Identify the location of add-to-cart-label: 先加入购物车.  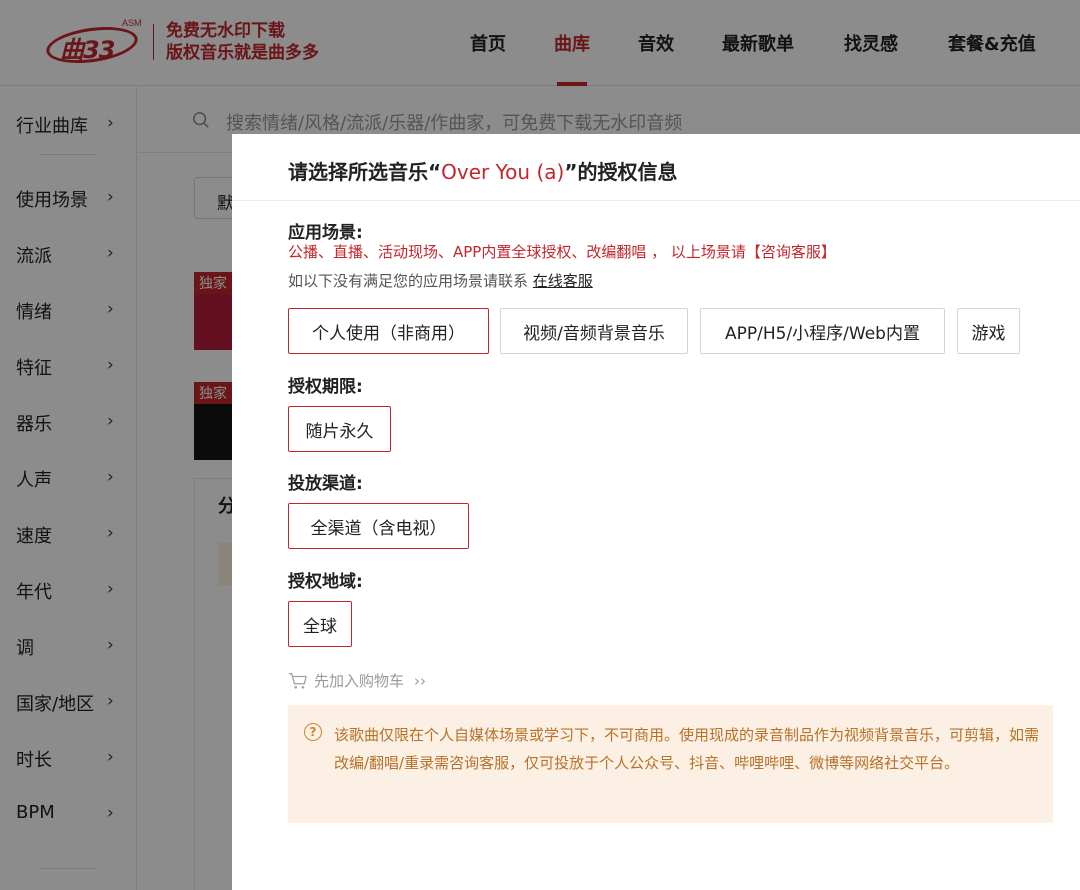
(359, 681).